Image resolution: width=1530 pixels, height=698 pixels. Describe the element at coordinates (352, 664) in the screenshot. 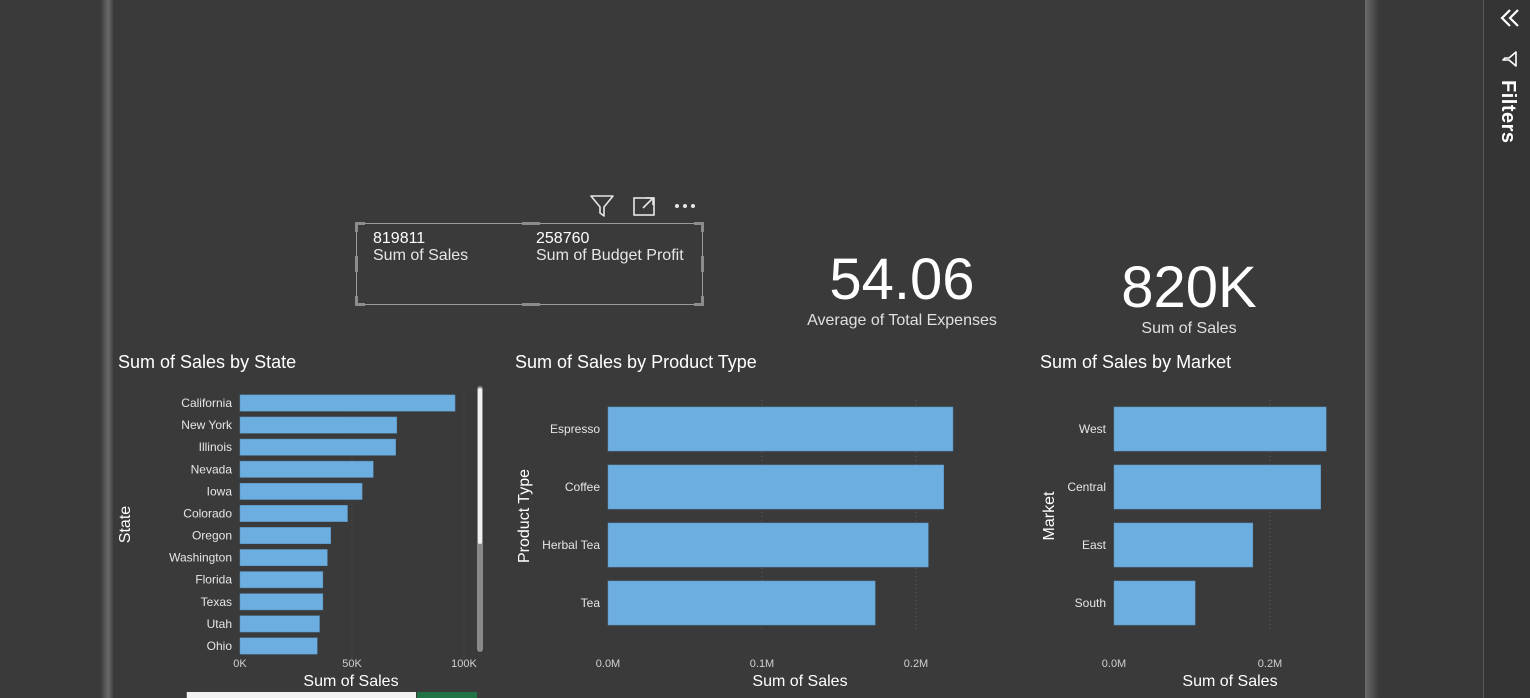

I see `x-tick-label: 50K` at that location.